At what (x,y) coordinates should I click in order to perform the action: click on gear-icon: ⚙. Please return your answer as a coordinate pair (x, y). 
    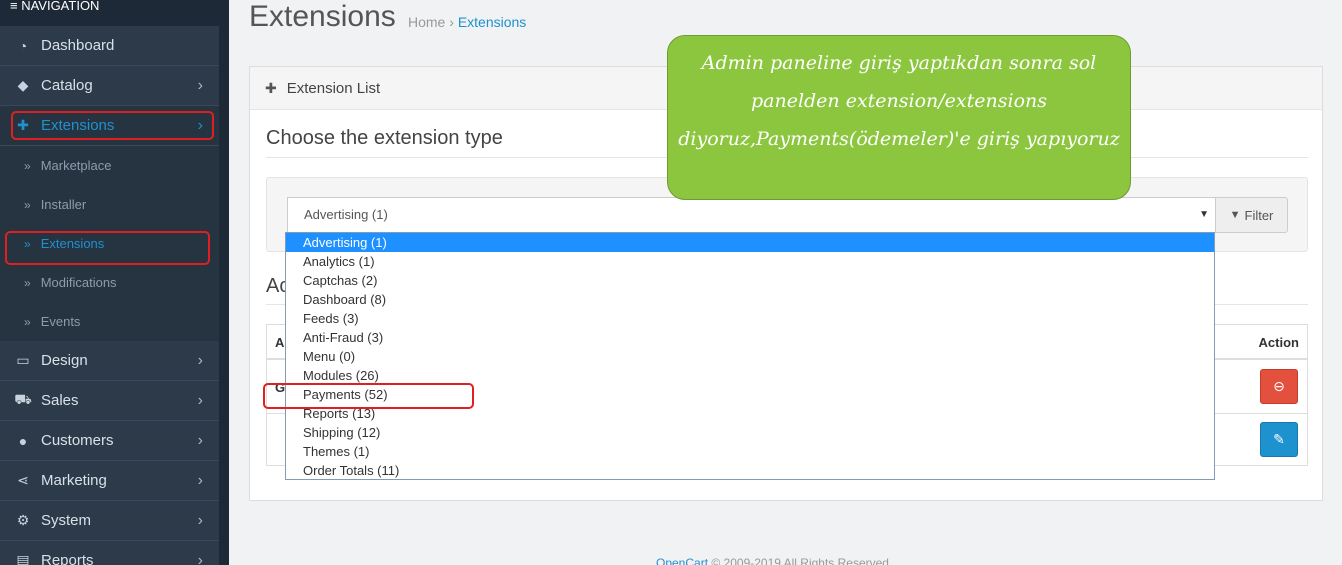
    Looking at the image, I should click on (23, 520).